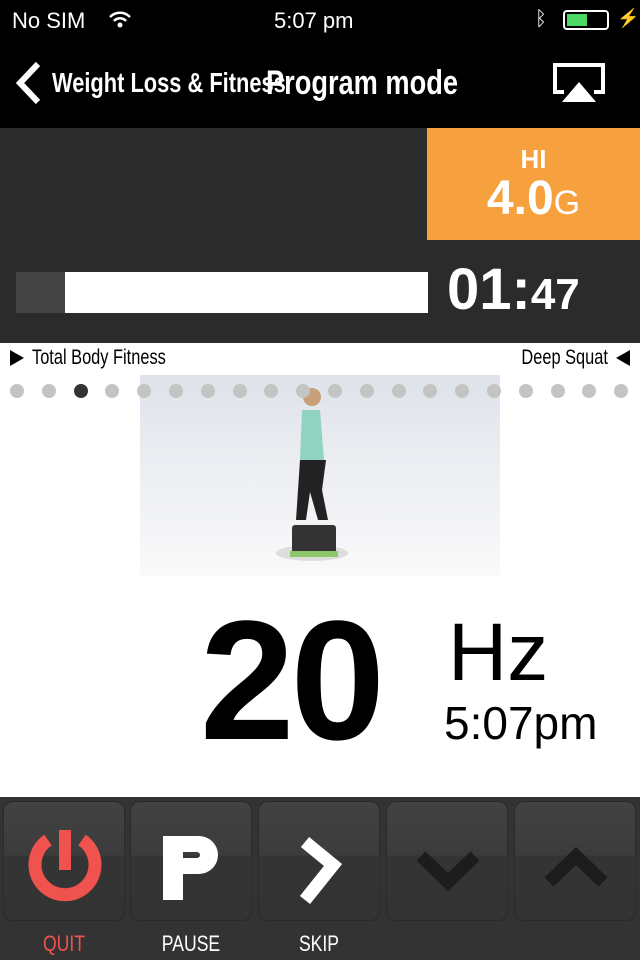  Describe the element at coordinates (41, 292) in the screenshot. I see `progress-filled` at that location.